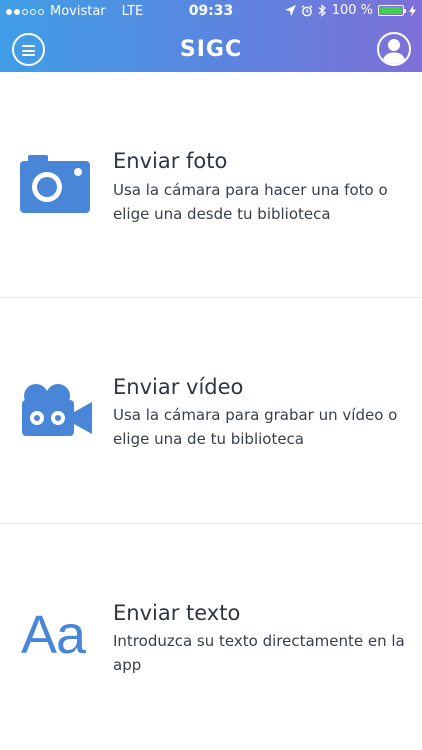 The image size is (422, 750). What do you see at coordinates (170, 161) in the screenshot?
I see `option-title: Enviar foto` at bounding box center [170, 161].